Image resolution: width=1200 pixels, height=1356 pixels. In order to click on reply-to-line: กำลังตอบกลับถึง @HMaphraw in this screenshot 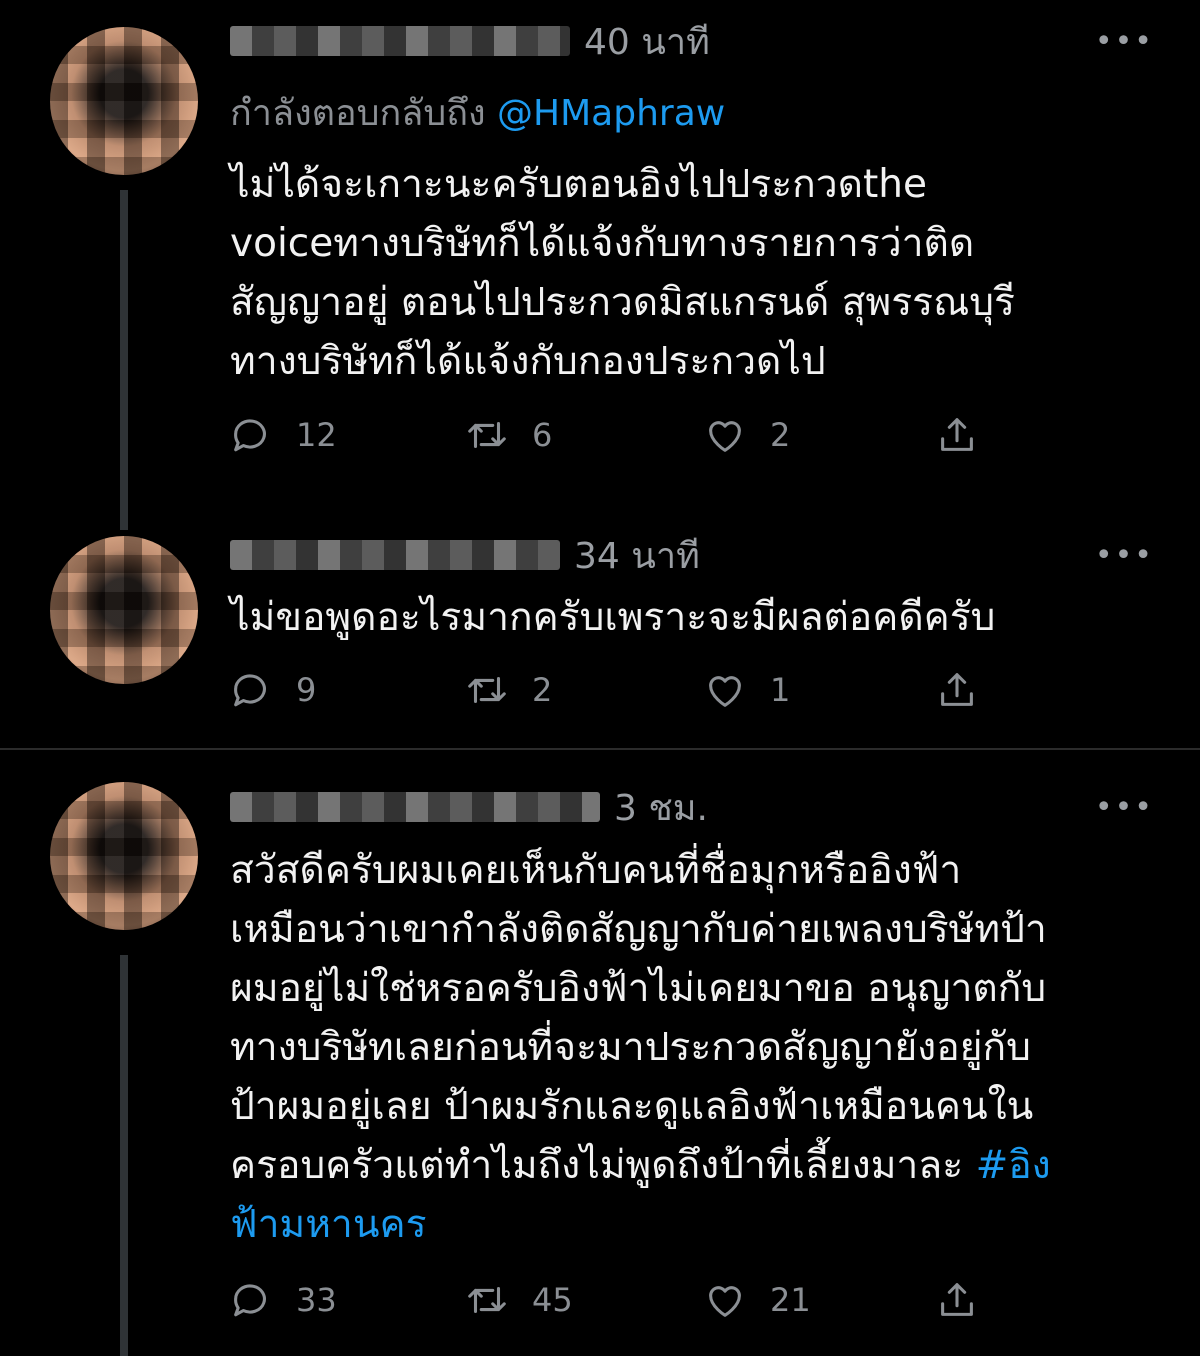, I will do `click(477, 112)`.